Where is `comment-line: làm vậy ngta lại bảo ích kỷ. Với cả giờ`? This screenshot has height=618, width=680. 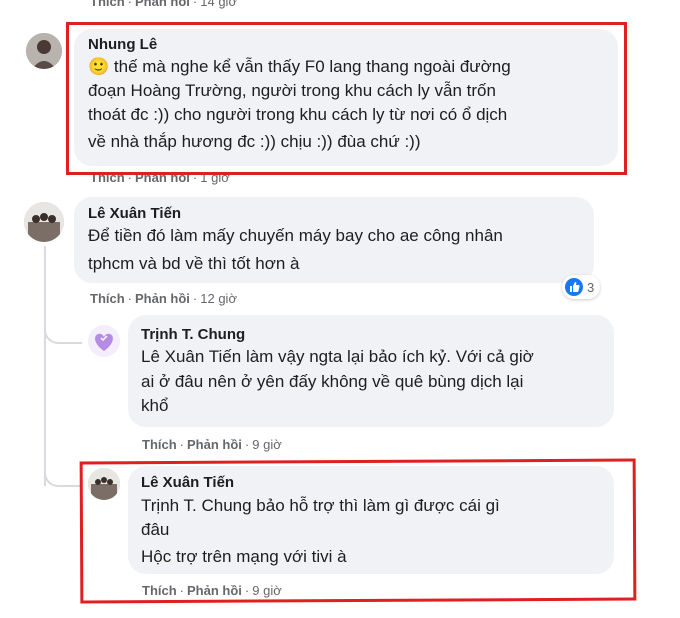
comment-line: làm vậy ngta lại bảo ích kỷ. Với cả giờ is located at coordinates (389, 356).